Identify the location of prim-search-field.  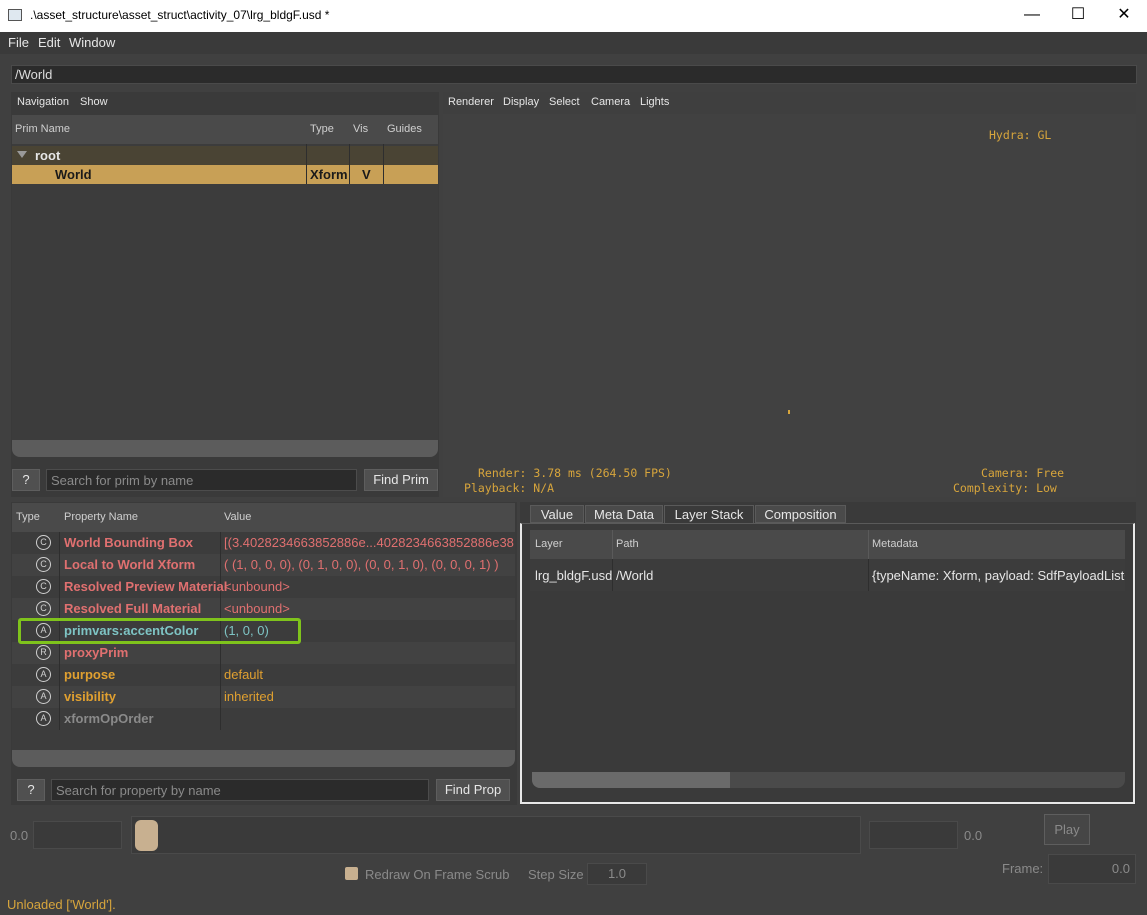
(201, 480).